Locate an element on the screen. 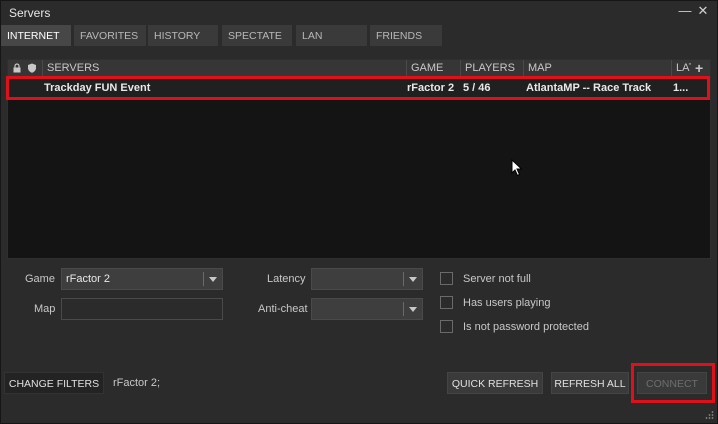  server-game: rFactor 2 is located at coordinates (431, 88).